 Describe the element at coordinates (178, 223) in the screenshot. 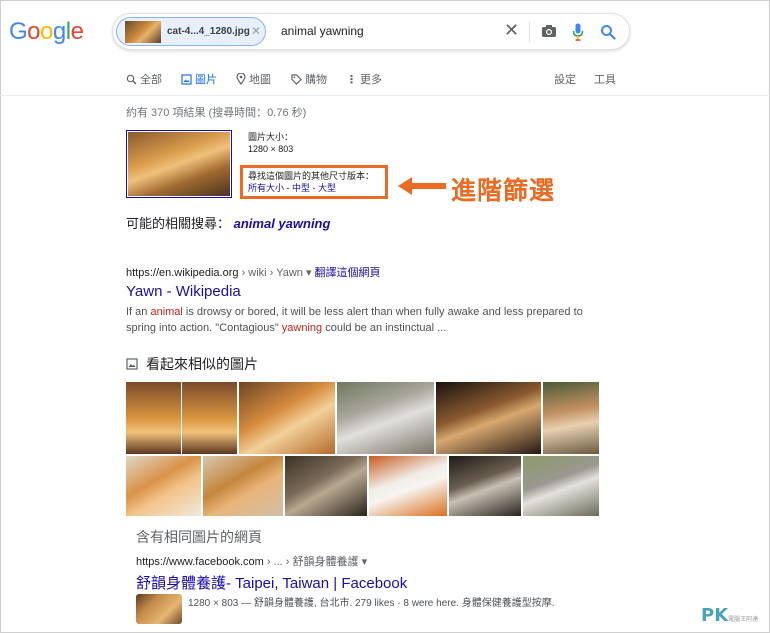

I see `related-prefix: 可能的相關搜尋：` at that location.